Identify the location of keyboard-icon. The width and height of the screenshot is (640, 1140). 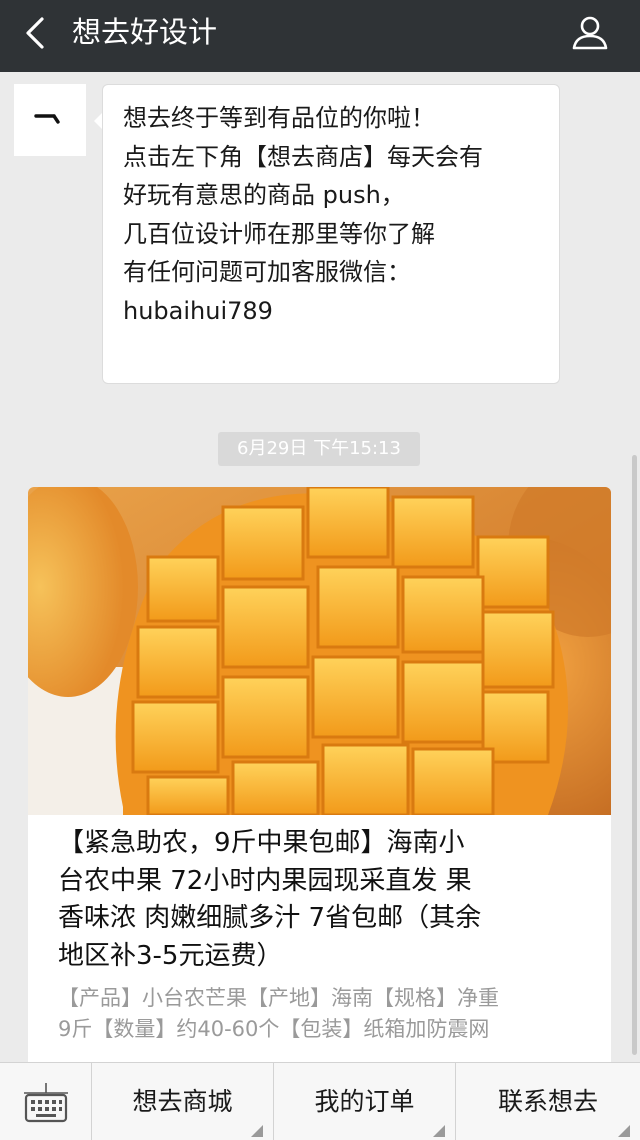
(46, 1102).